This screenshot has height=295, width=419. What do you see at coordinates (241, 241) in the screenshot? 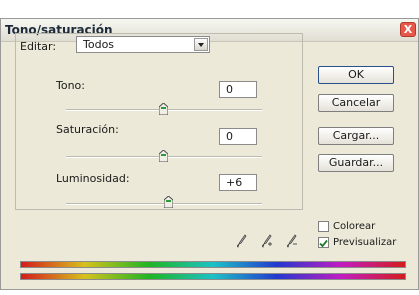
I see `eyedropper-icon` at bounding box center [241, 241].